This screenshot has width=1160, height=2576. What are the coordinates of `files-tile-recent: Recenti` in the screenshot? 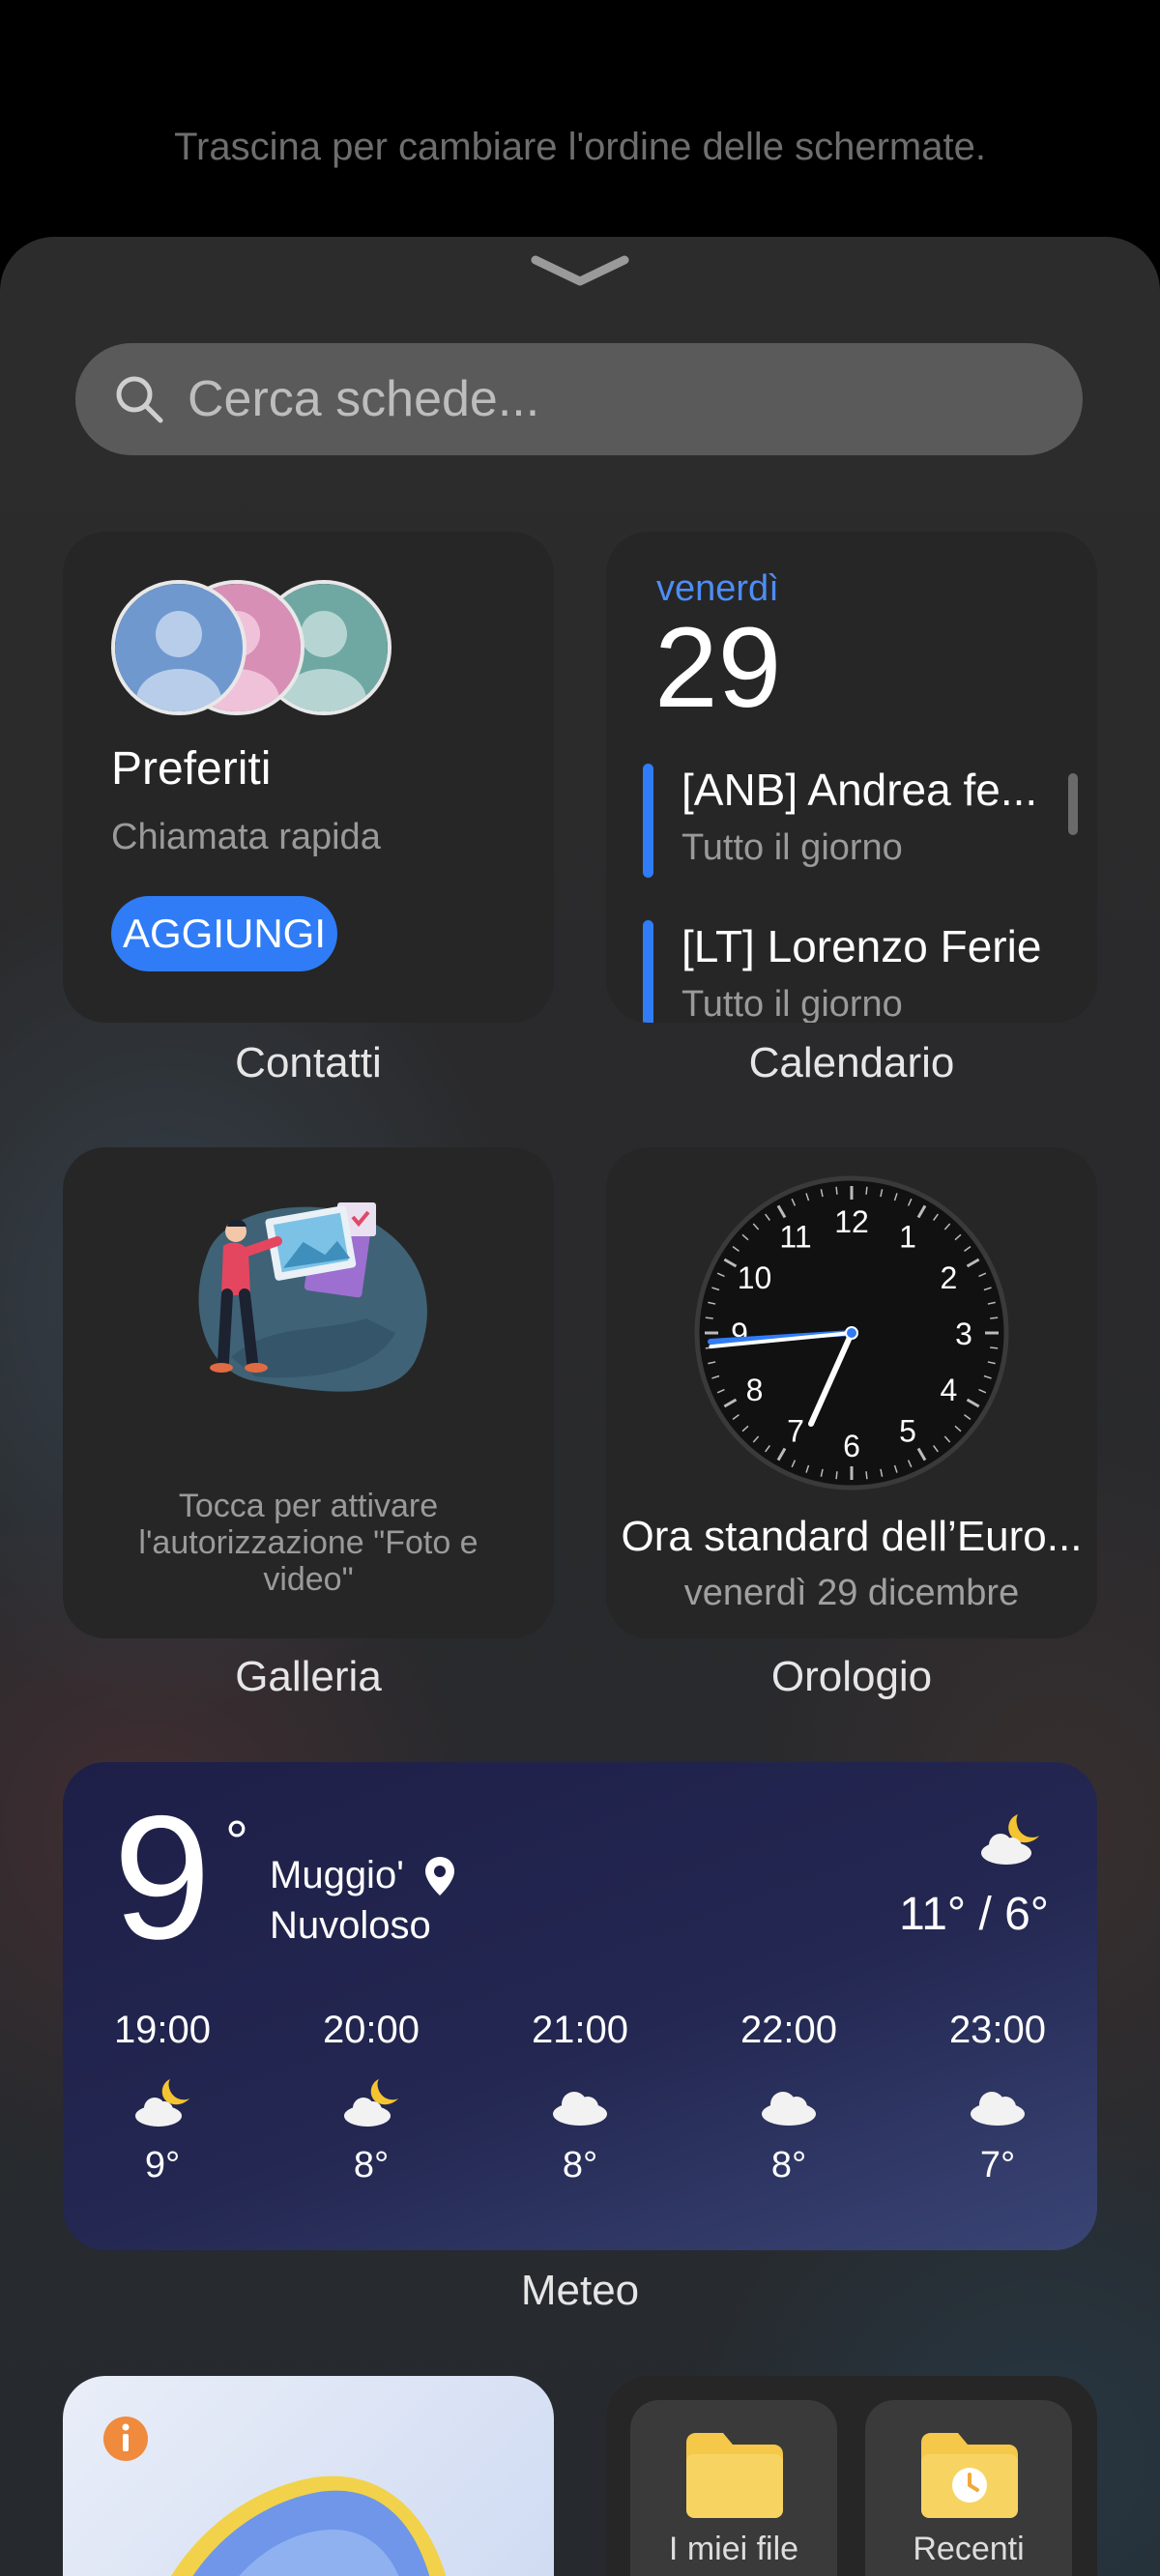 It's located at (969, 2488).